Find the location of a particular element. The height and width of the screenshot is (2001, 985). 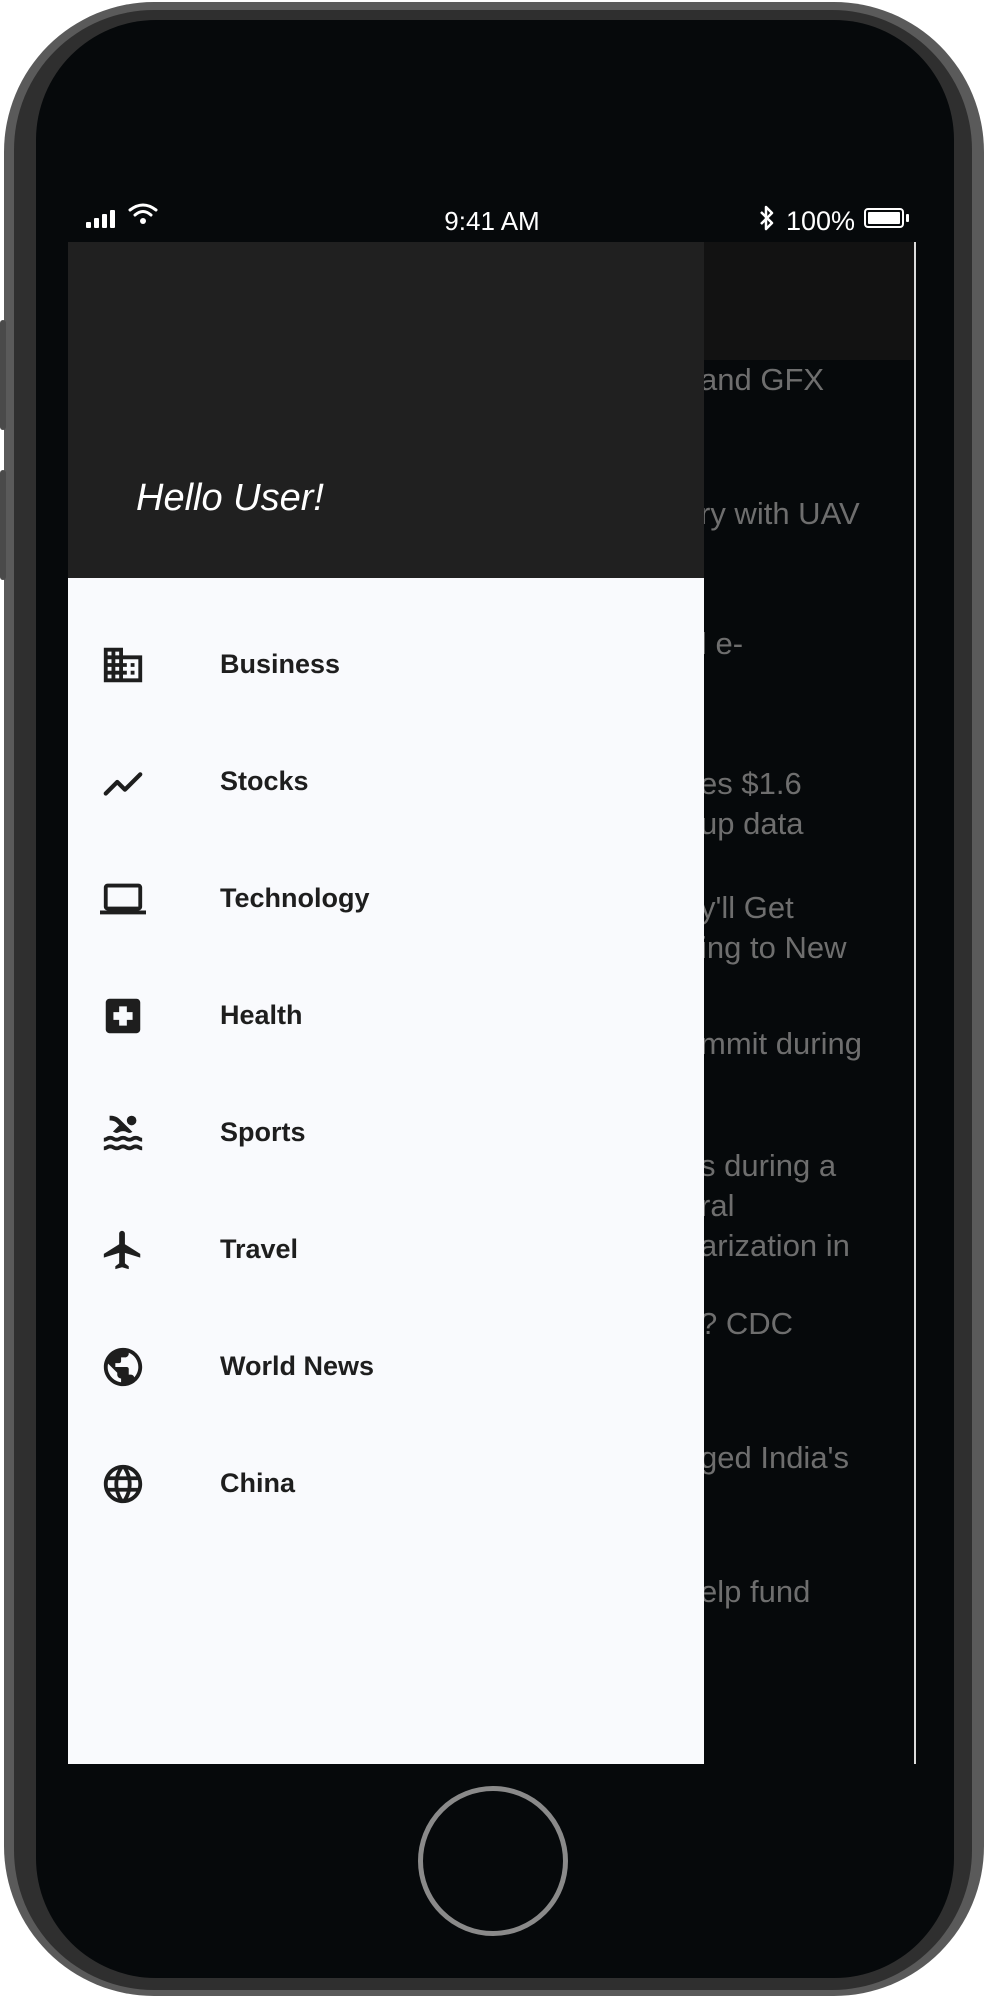

menu-item-china: China is located at coordinates (386, 1483).